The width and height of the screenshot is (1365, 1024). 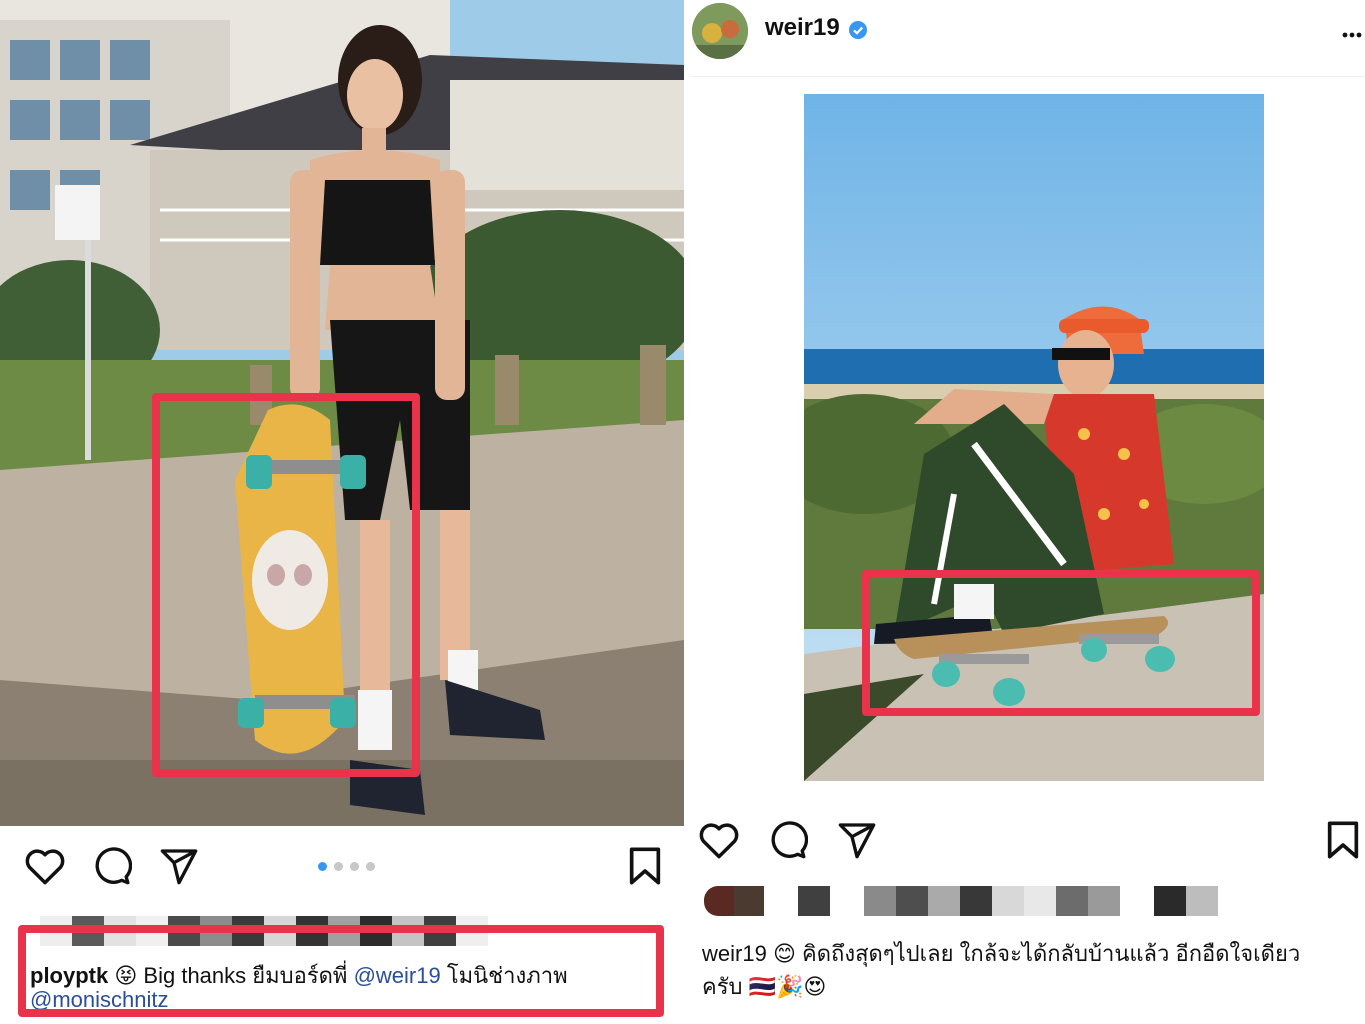 What do you see at coordinates (802, 28) in the screenshot?
I see `header-username: weir19` at bounding box center [802, 28].